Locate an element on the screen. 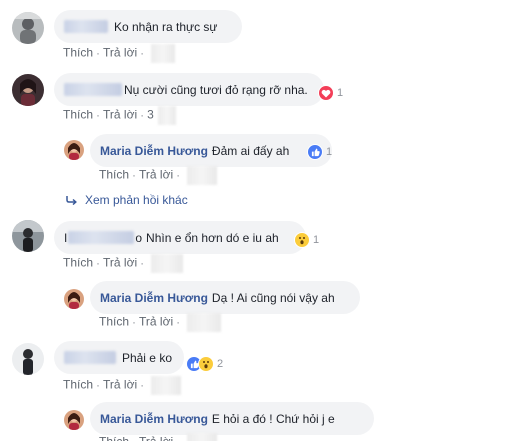  comment-text: Dạ ! Ai cũng nói vậy ah is located at coordinates (273, 297).